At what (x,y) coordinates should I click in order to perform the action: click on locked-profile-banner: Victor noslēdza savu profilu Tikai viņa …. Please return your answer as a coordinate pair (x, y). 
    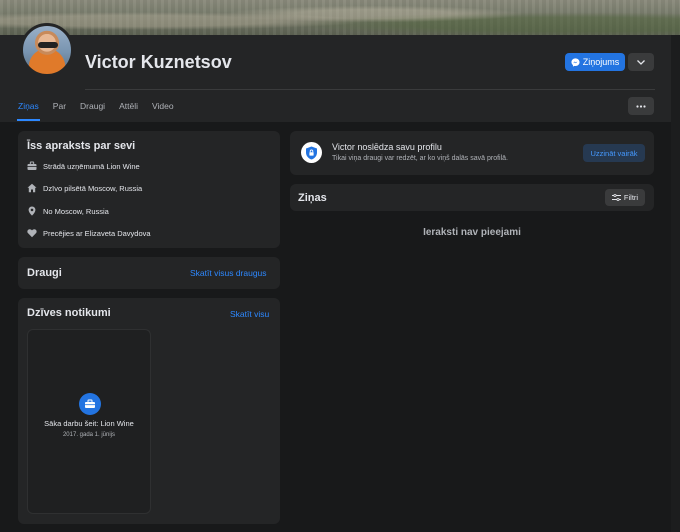
    Looking at the image, I should click on (472, 153).